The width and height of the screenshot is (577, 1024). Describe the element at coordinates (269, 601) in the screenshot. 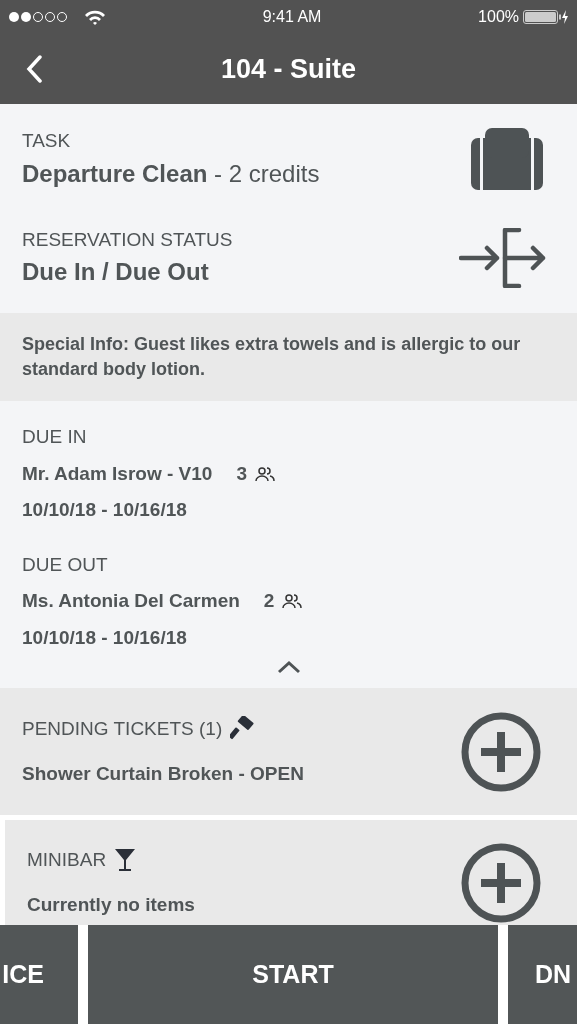

I see `guest-count: 2` at that location.